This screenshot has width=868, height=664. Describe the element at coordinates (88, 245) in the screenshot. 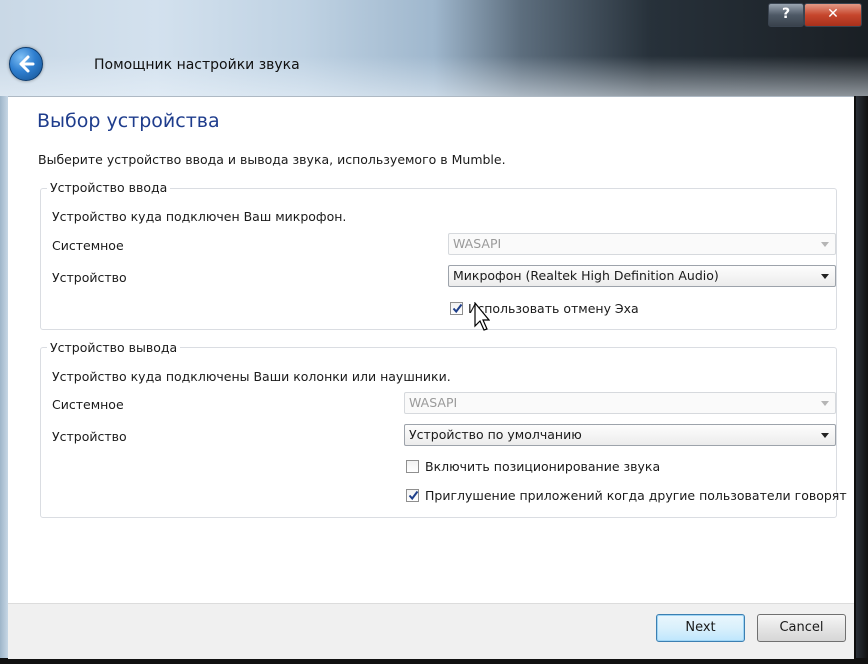

I see `input-system-label: Системное` at that location.